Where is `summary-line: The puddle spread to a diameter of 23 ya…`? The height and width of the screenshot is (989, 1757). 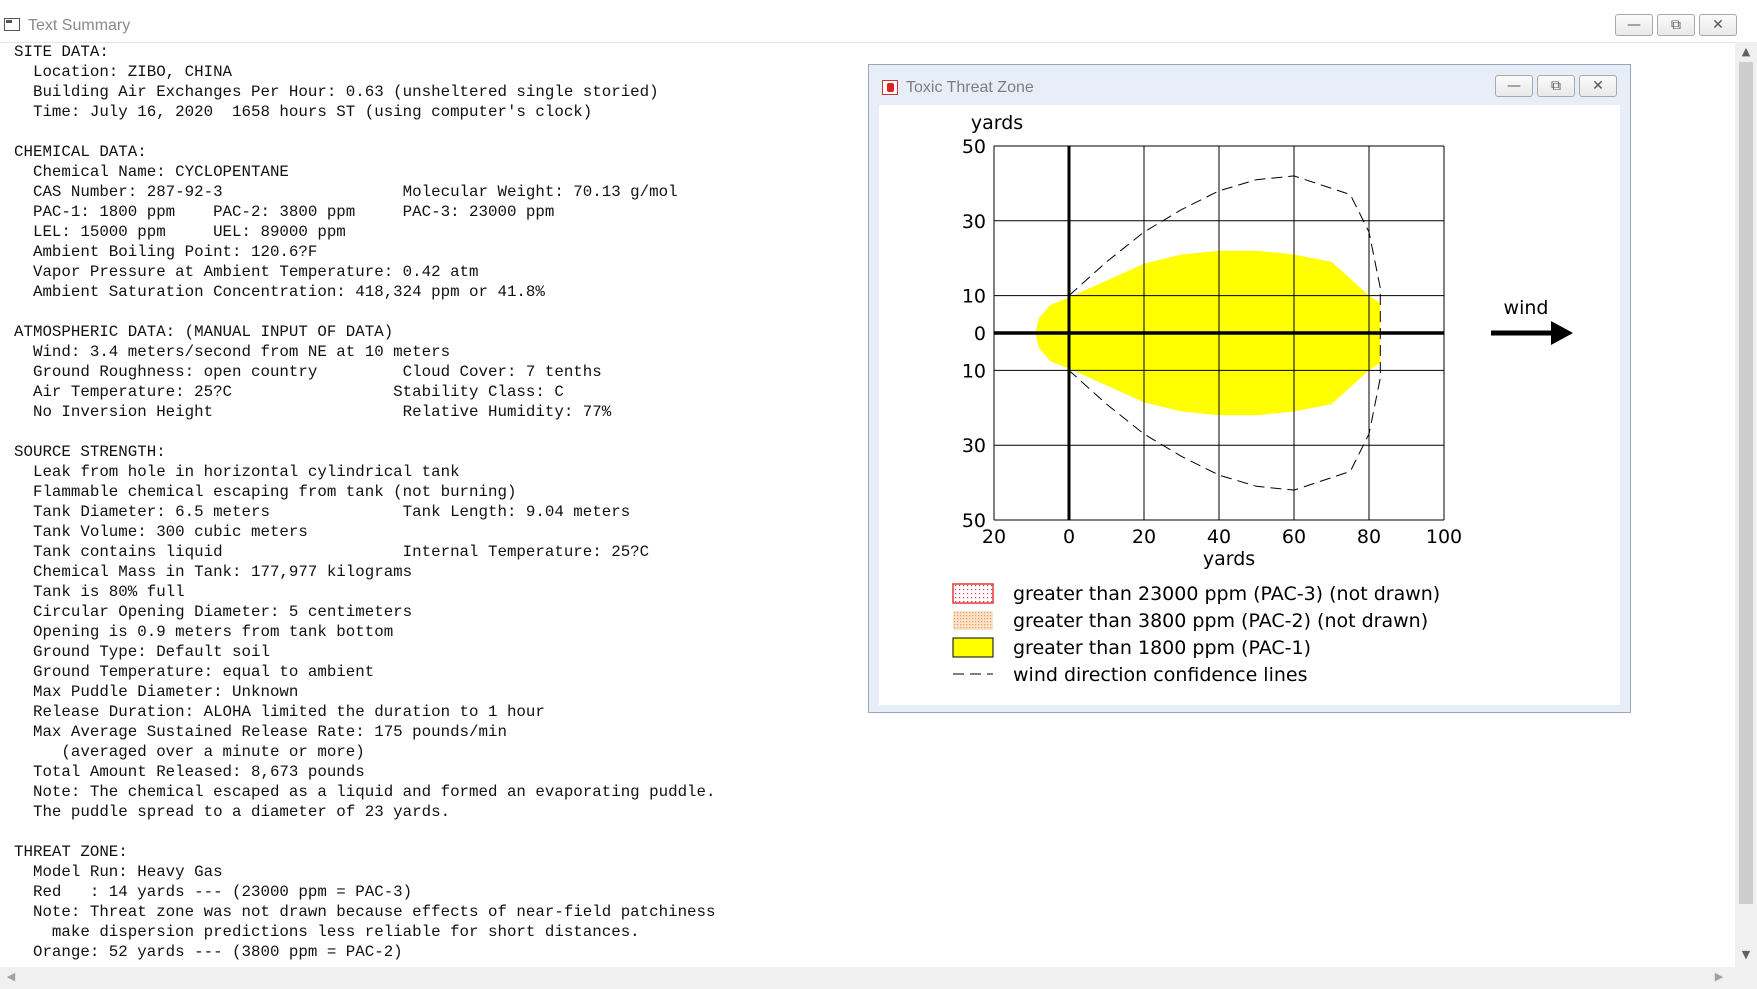 summary-line: The puddle spread to a diameter of 23 ya… is located at coordinates (232, 812).